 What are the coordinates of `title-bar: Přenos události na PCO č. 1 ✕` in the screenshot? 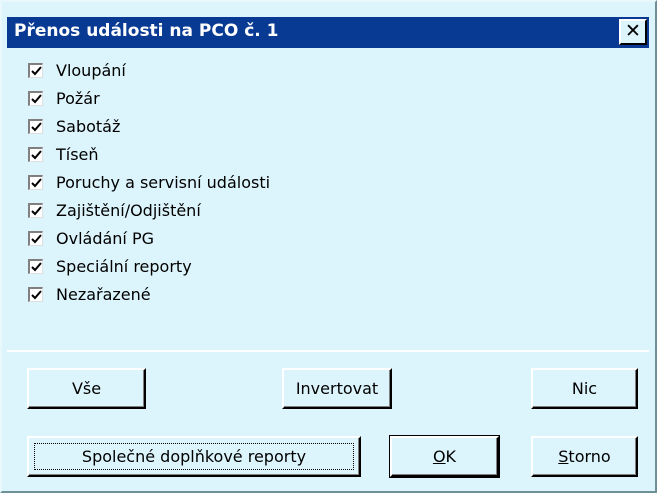 It's located at (328, 32).